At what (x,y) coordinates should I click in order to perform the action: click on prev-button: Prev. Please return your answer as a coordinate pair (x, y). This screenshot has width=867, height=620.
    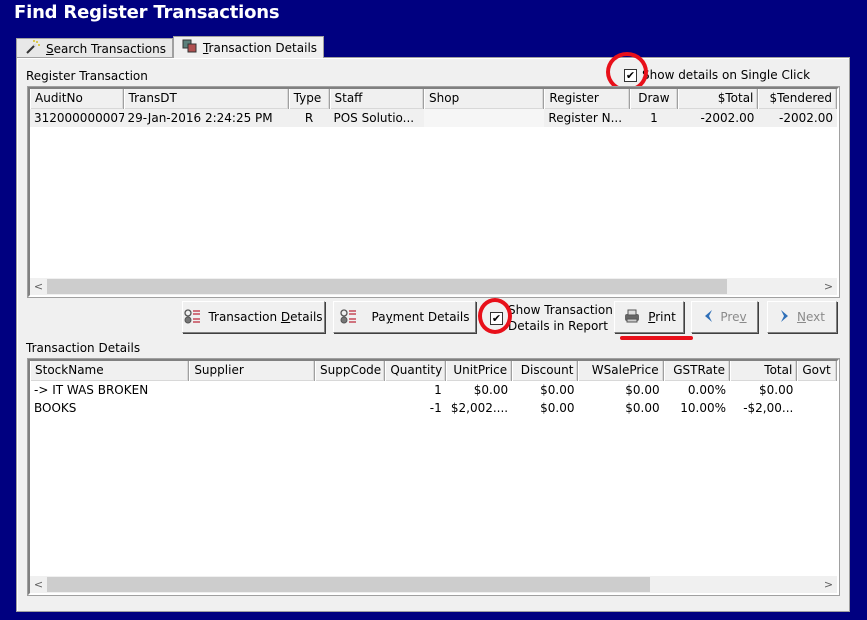
    Looking at the image, I should click on (724, 317).